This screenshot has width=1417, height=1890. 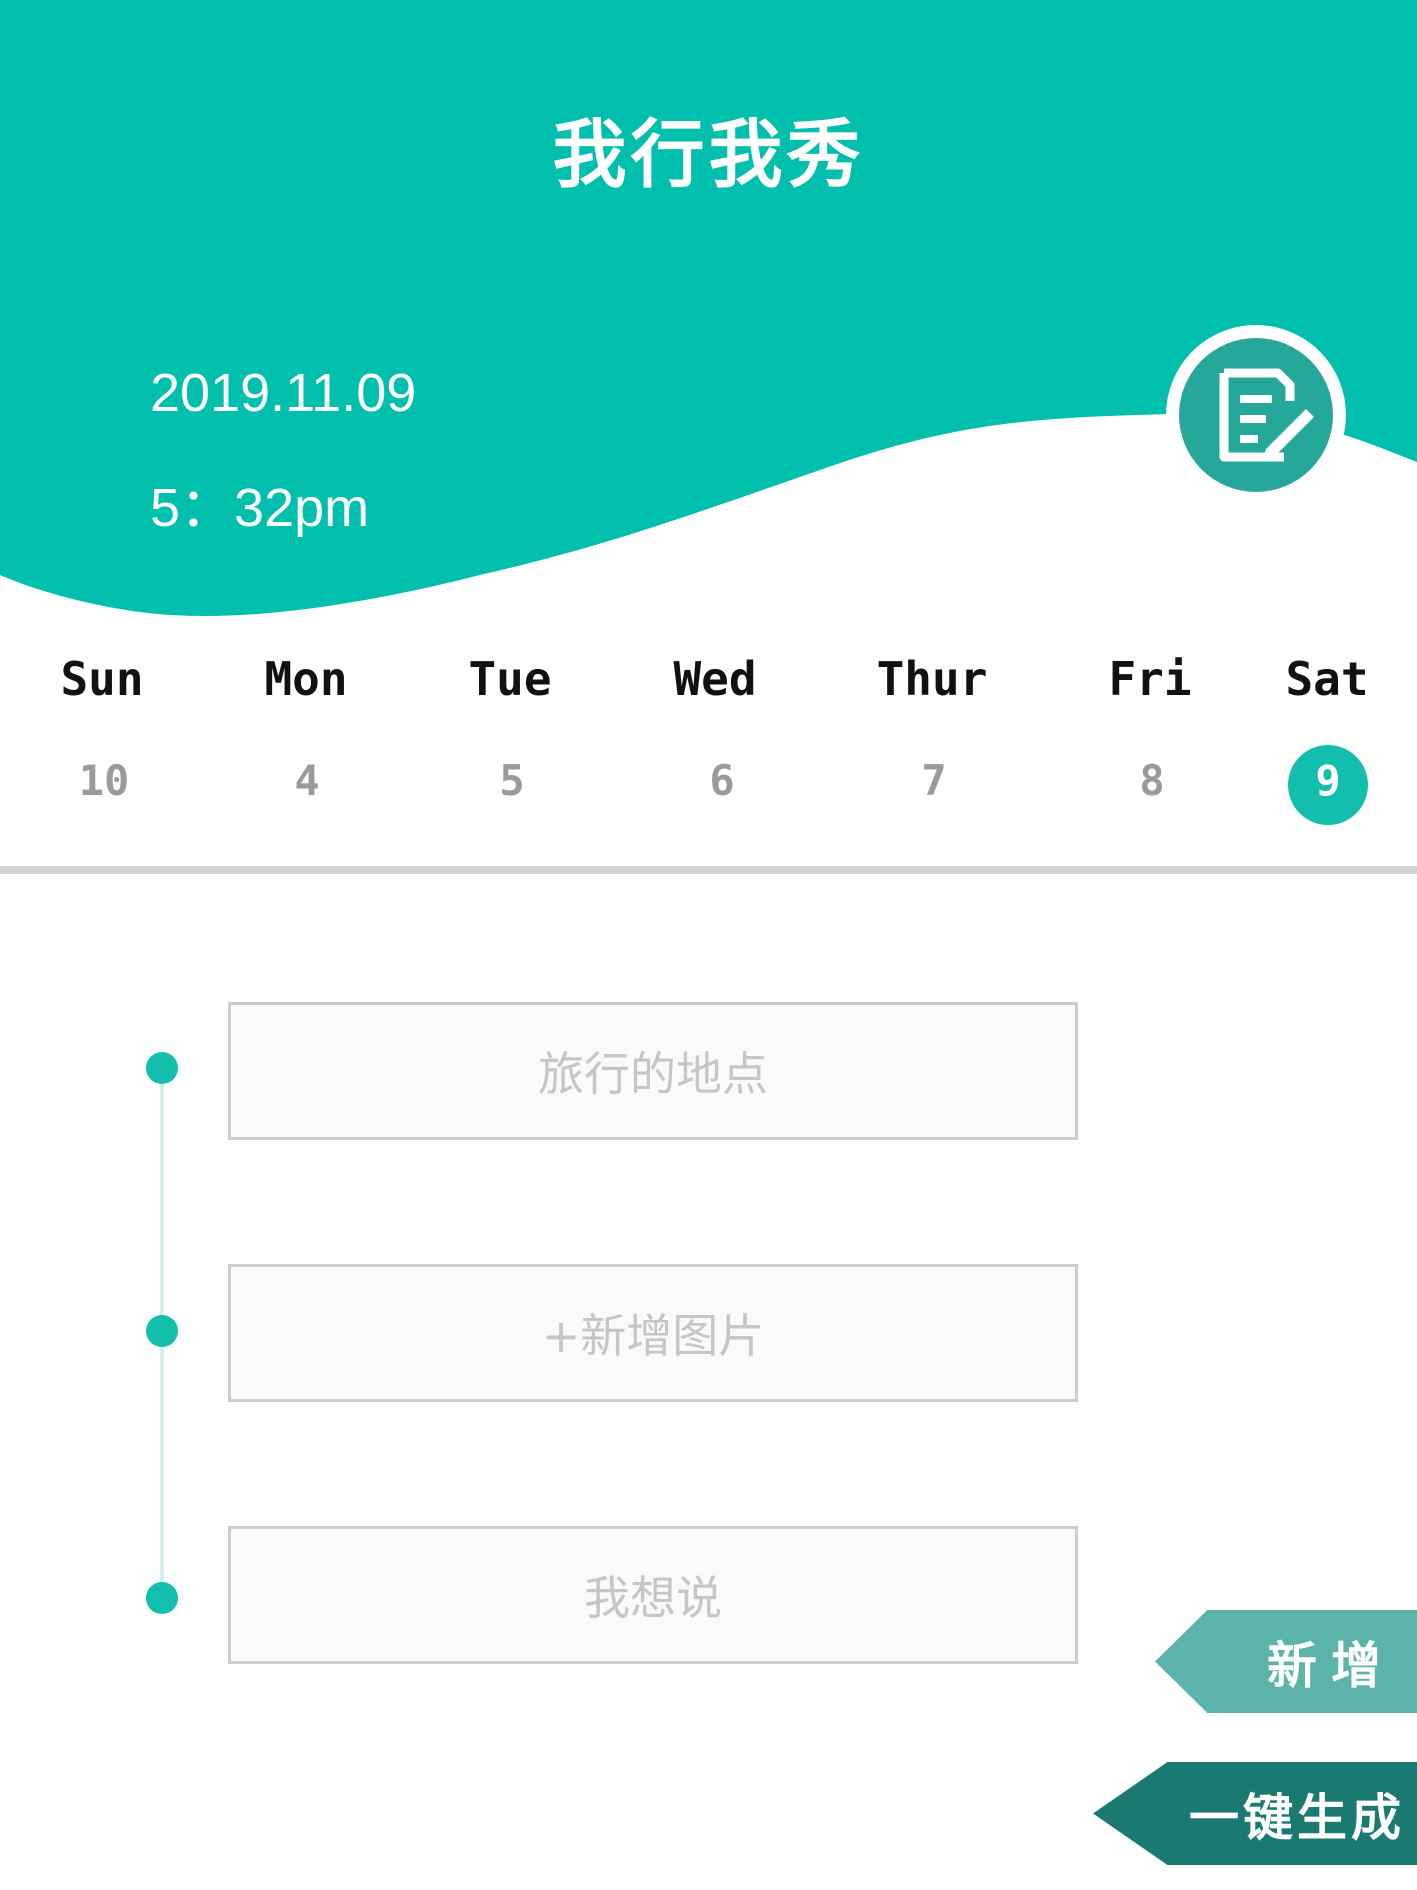 I want to click on date-cell: 10, so click(x=104, y=780).